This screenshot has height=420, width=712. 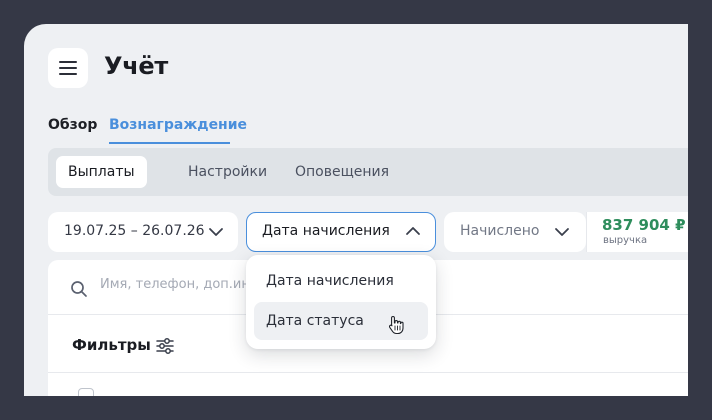 What do you see at coordinates (342, 172) in the screenshot?
I see `segment-notifications: Оповещения` at bounding box center [342, 172].